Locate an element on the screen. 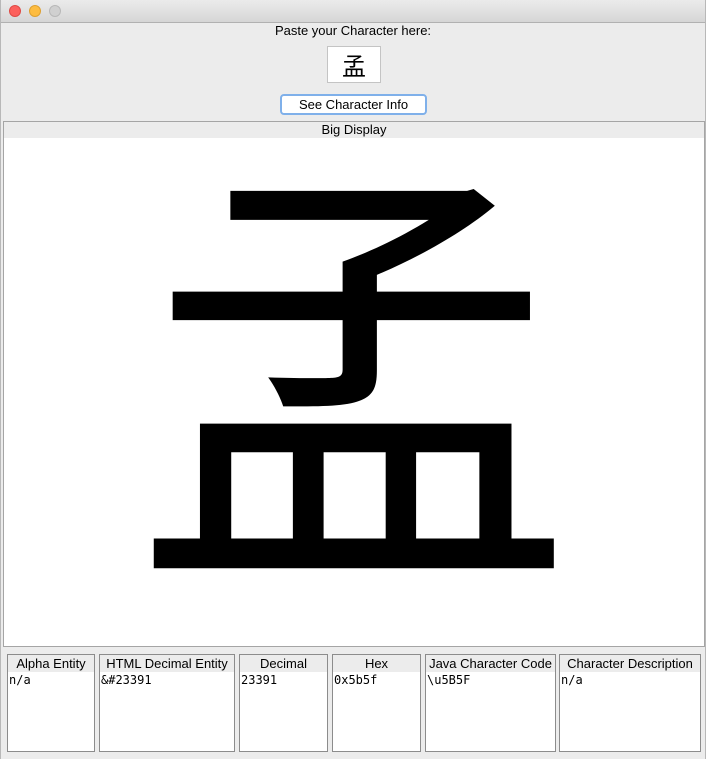 The height and width of the screenshot is (759, 706). title-bar is located at coordinates (353, 11).